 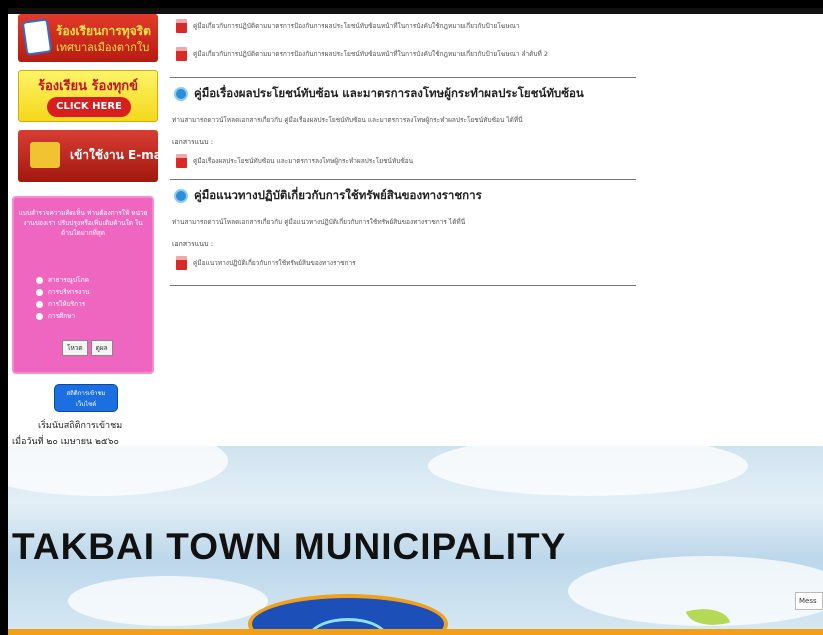 I want to click on poll-option-label: การให้บริการ, so click(x=67, y=304).